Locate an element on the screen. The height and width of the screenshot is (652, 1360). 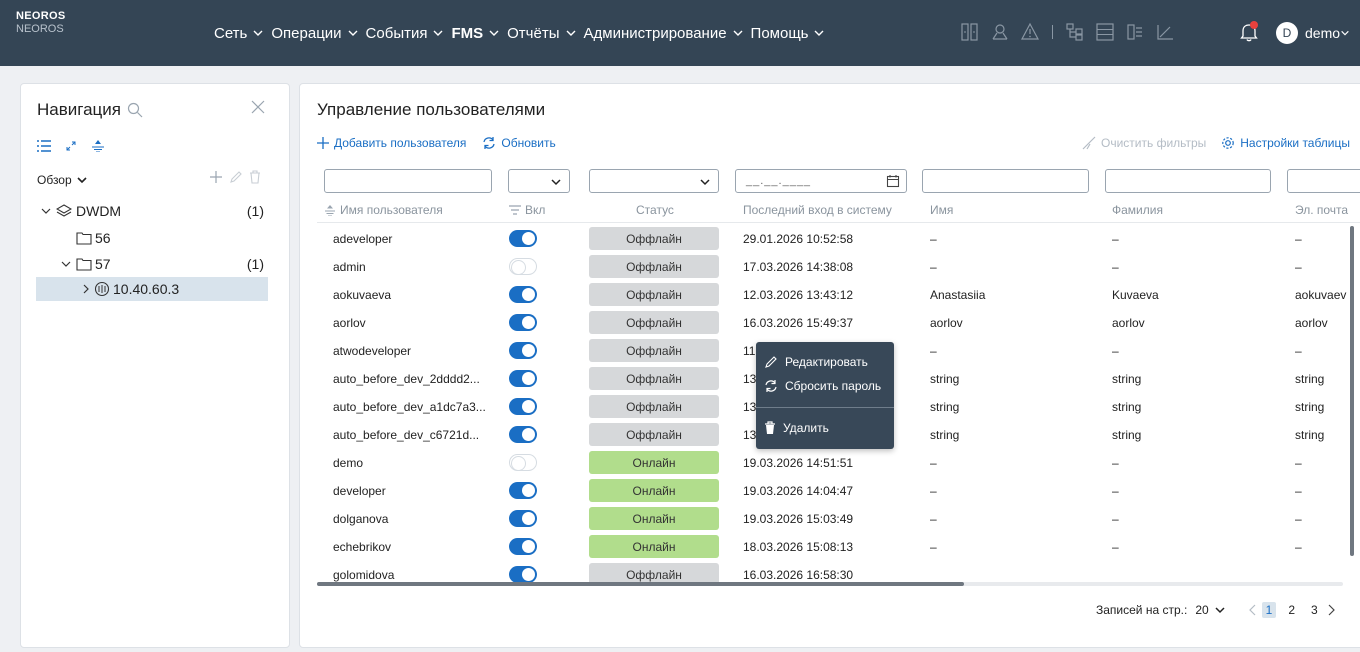
chevron-down-icon is located at coordinates (819, 33).